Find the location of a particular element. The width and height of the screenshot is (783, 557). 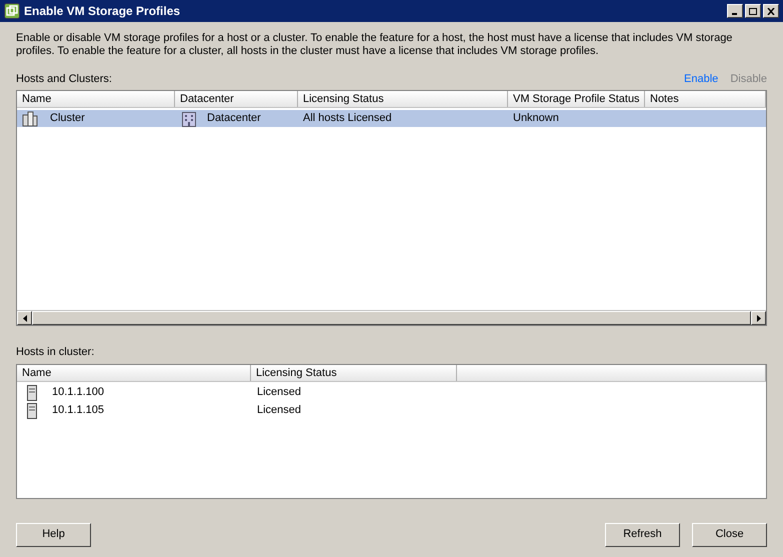

scroll-right-button is located at coordinates (758, 318).